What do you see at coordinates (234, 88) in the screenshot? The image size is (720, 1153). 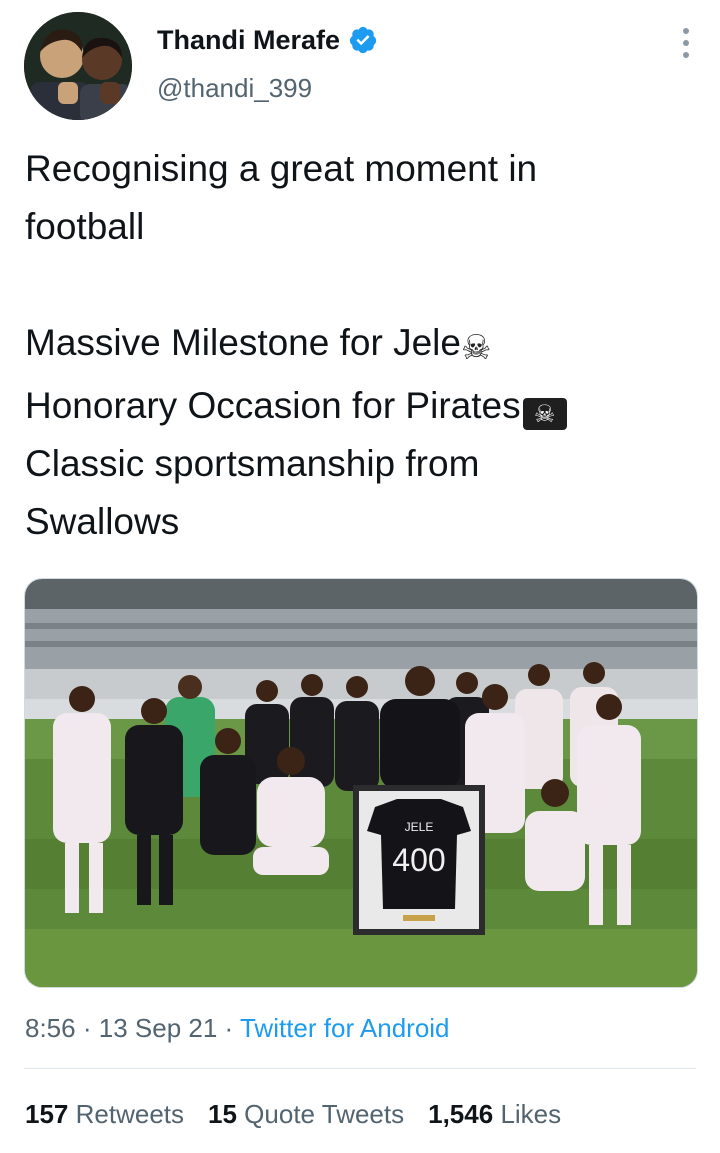 I see `author-handle: @thandi_399` at bounding box center [234, 88].